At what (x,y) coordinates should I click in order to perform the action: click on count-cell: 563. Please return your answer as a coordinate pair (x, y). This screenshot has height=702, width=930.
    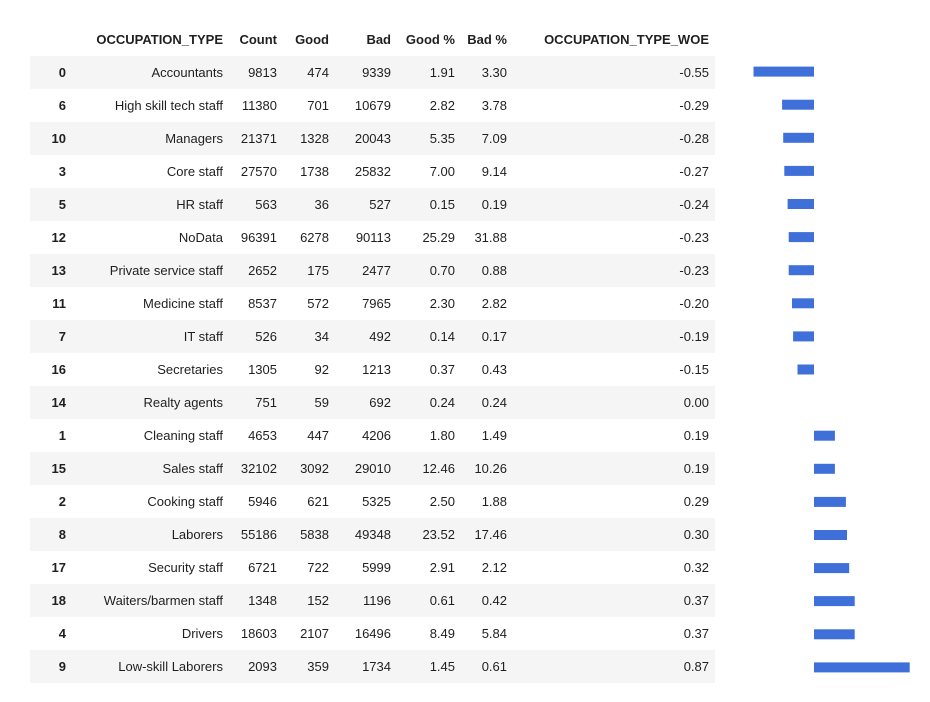
    Looking at the image, I should click on (256, 204).